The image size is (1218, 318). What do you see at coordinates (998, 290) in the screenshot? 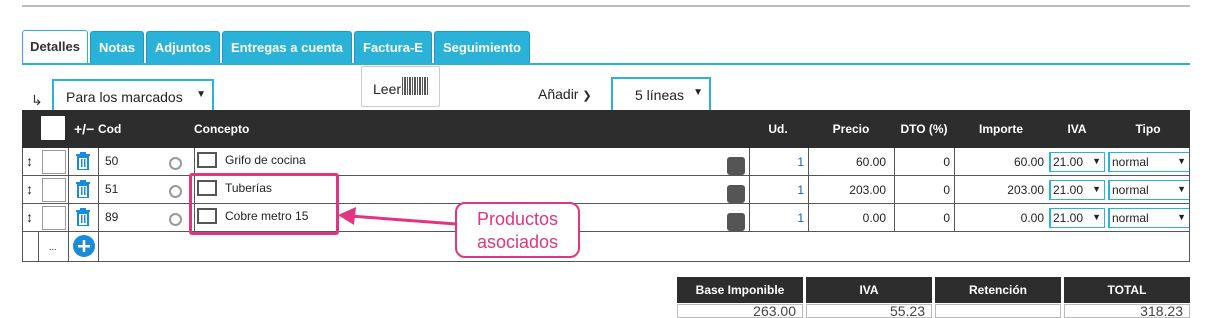
I see `totals-header-retencion: Retención` at bounding box center [998, 290].